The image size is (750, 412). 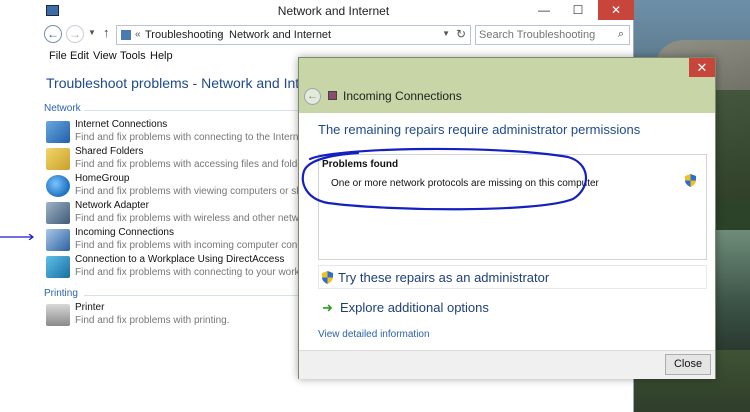 I want to click on breadcrumb-overflow-icon: «, so click(x=138, y=34).